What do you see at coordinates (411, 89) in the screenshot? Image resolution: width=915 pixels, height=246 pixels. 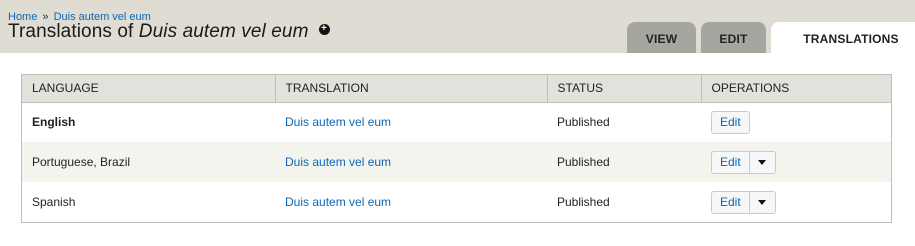 I see `column-header-translation: Translation` at bounding box center [411, 89].